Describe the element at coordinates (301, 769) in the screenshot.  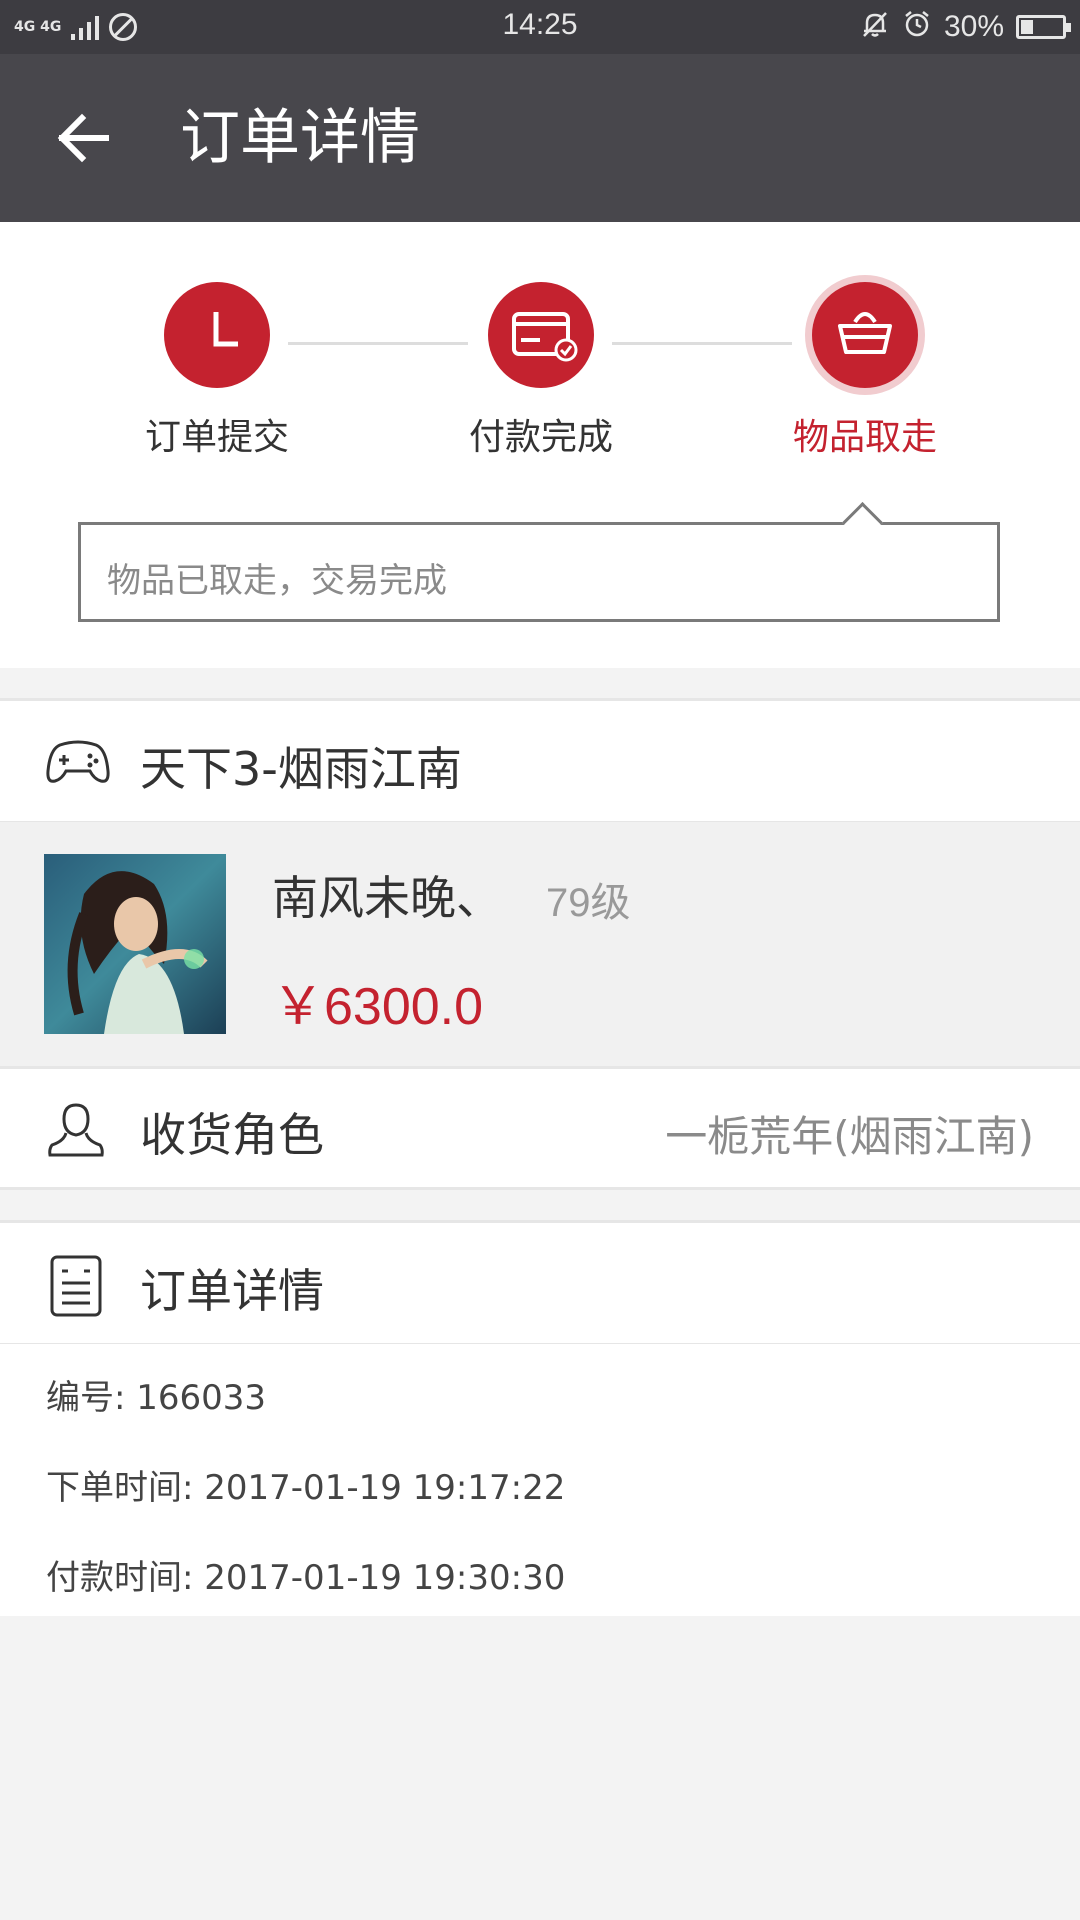
I see `game-name: 天下3-烟雨江南` at that location.